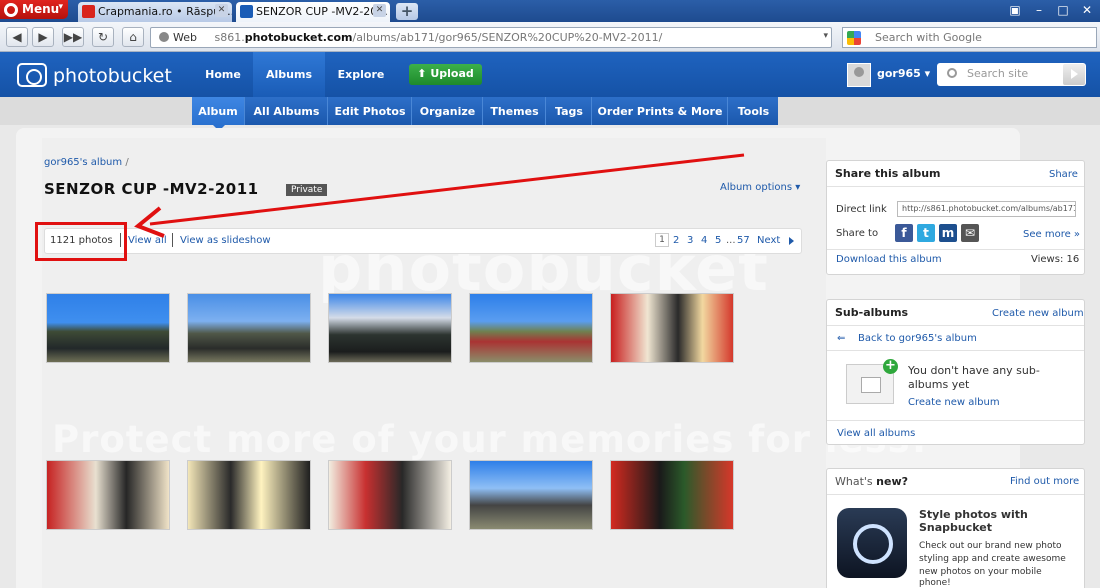 This screenshot has width=1100, height=588. What do you see at coordinates (287, 111) in the screenshot?
I see `tab-all-albums: All Albums` at bounding box center [287, 111].